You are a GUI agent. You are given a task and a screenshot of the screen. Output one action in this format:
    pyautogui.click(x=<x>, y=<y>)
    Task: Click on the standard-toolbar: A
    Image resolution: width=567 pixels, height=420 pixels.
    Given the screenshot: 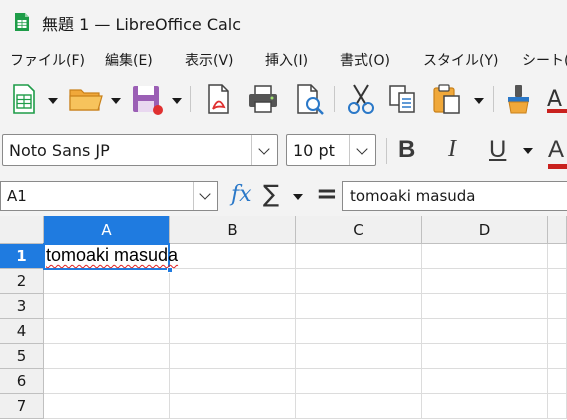 What is the action you would take?
    pyautogui.click(x=283, y=99)
    